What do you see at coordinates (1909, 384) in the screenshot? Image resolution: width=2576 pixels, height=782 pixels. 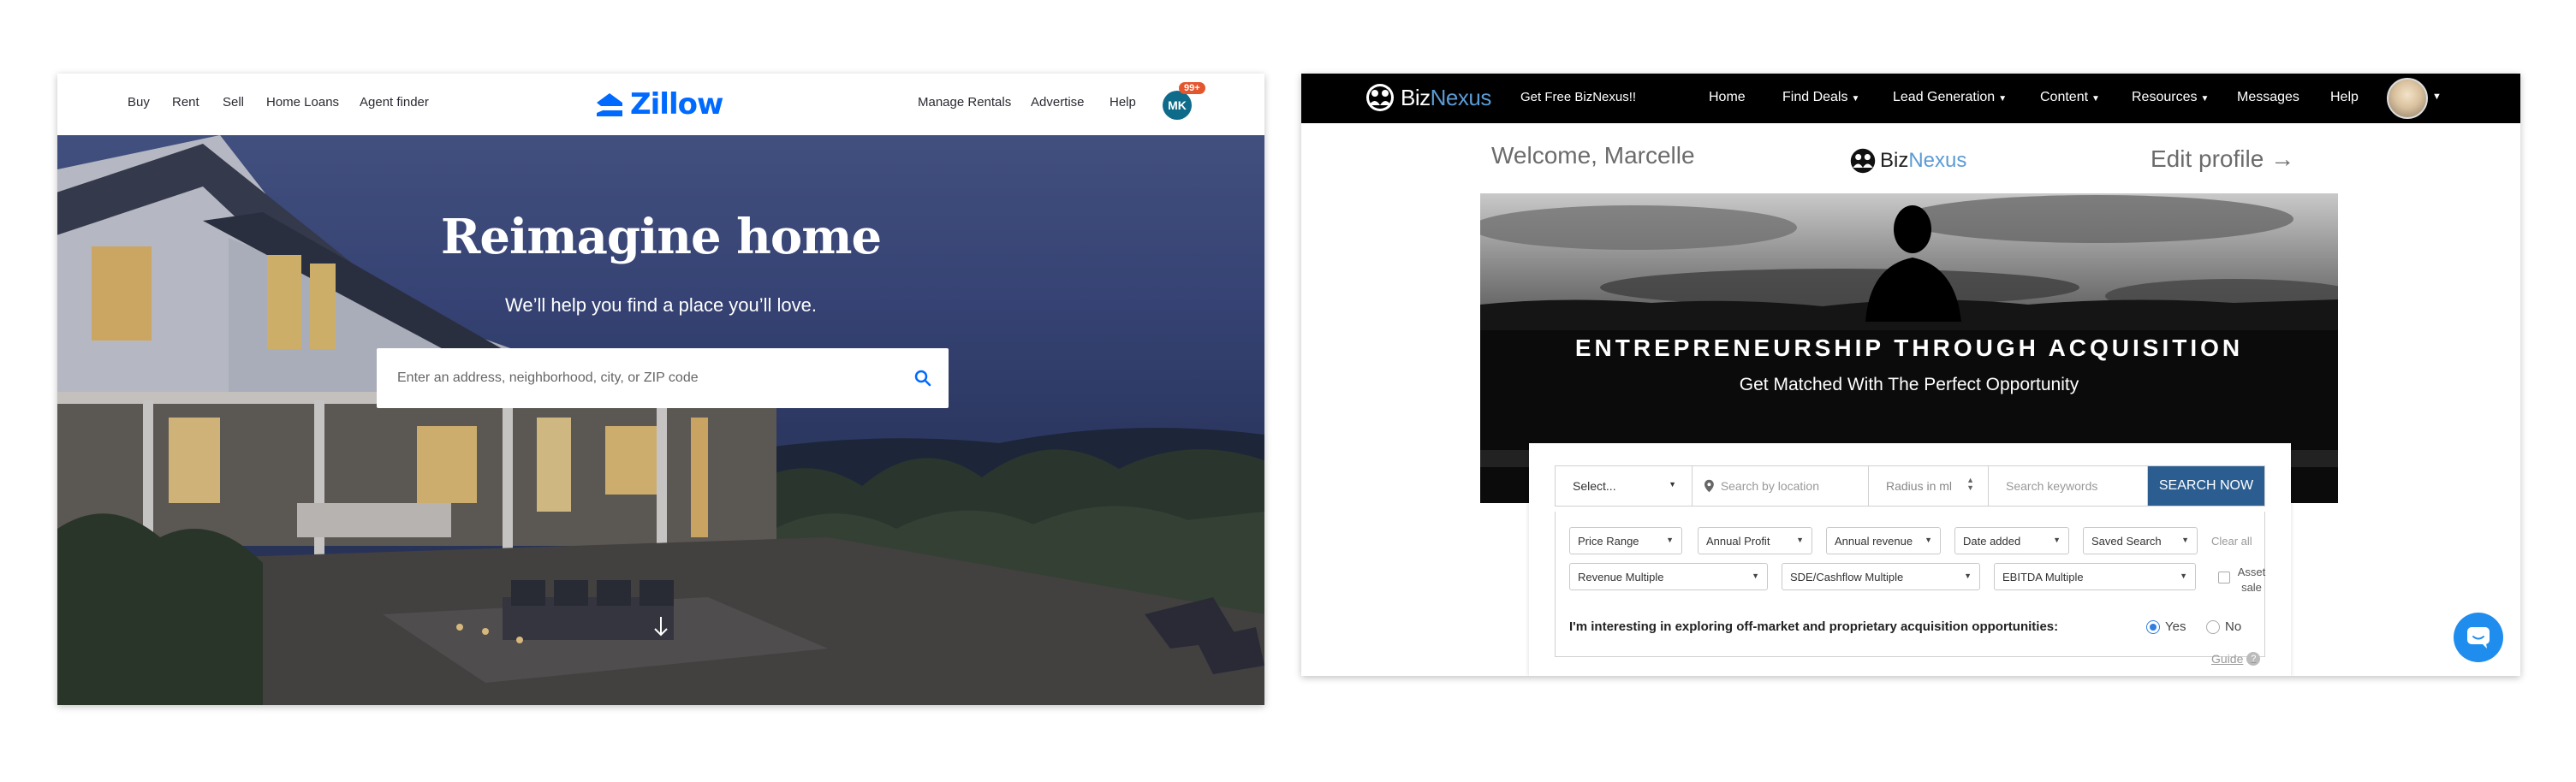 I see `banner-subtitle: Get Matched With The Perfect Opportunity` at bounding box center [1909, 384].